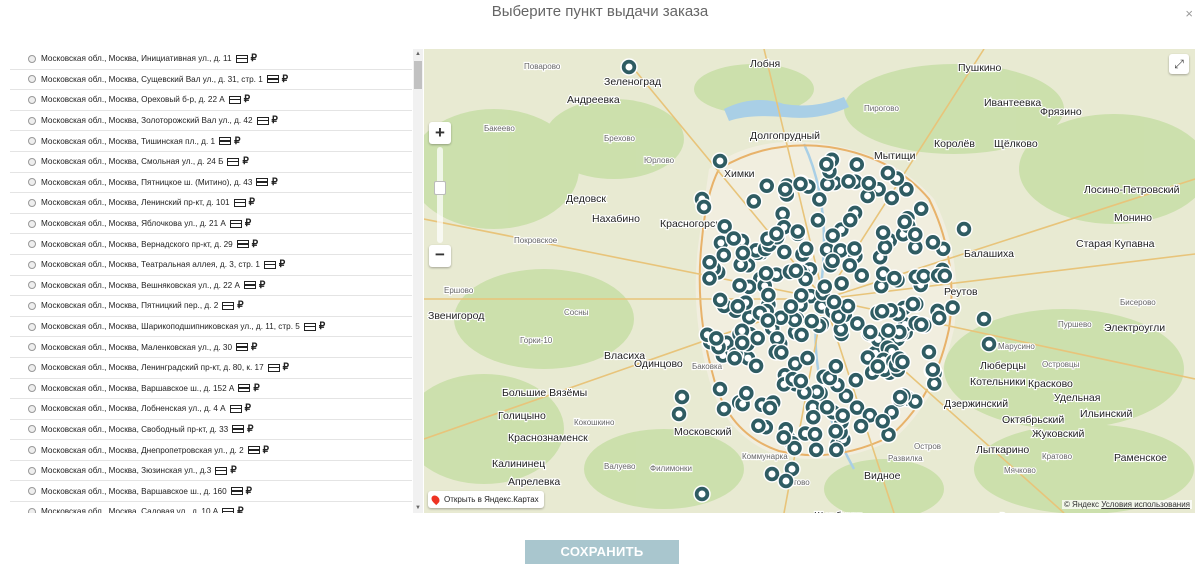  I want to click on open-in-yandex-maps-button: Открыть в Яндекс.Картах, so click(486, 499).